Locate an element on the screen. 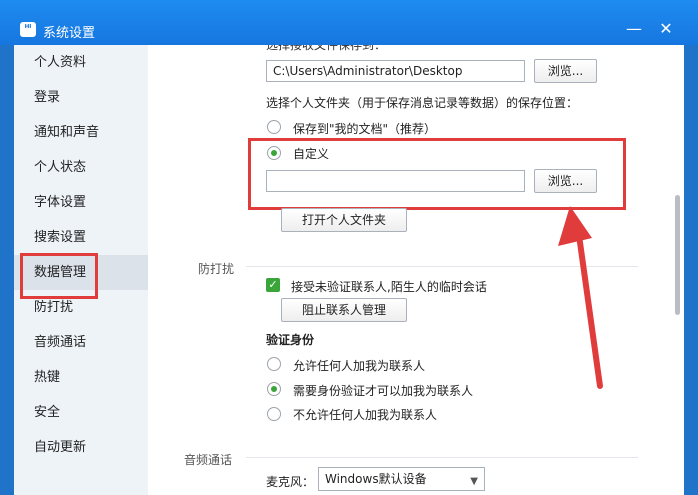  anti-disturb-section-label: 防打扰 is located at coordinates (216, 269).